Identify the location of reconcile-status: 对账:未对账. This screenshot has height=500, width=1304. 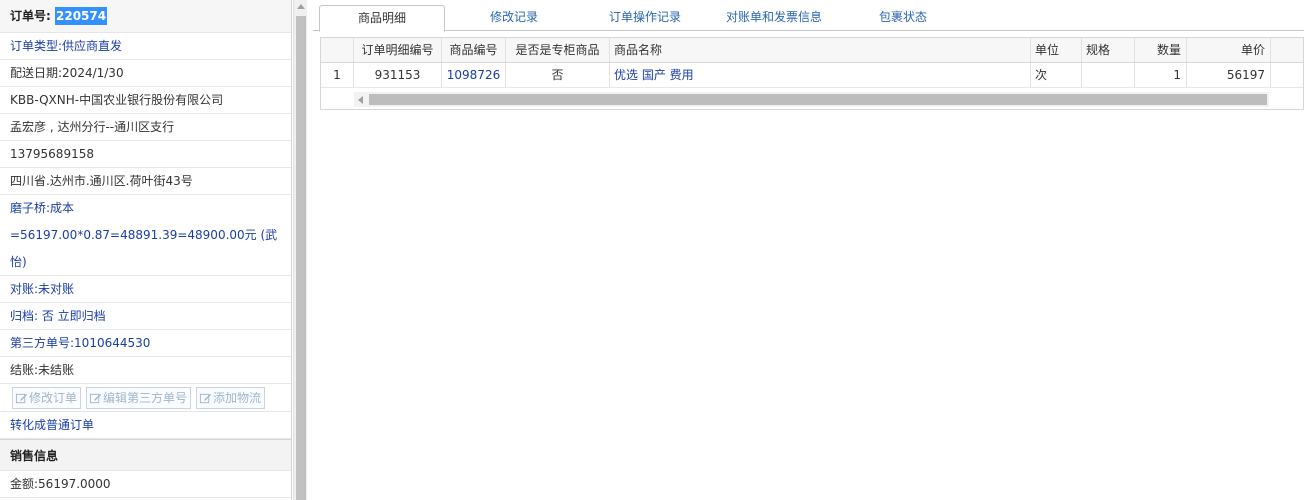
(145, 289).